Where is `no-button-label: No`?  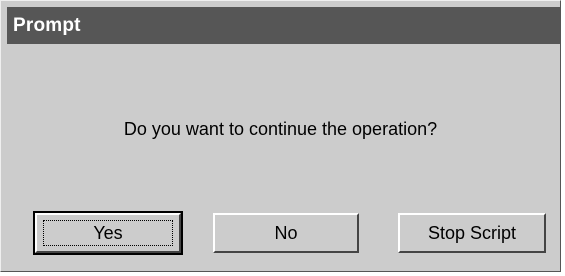
no-button-label: No is located at coordinates (286, 232).